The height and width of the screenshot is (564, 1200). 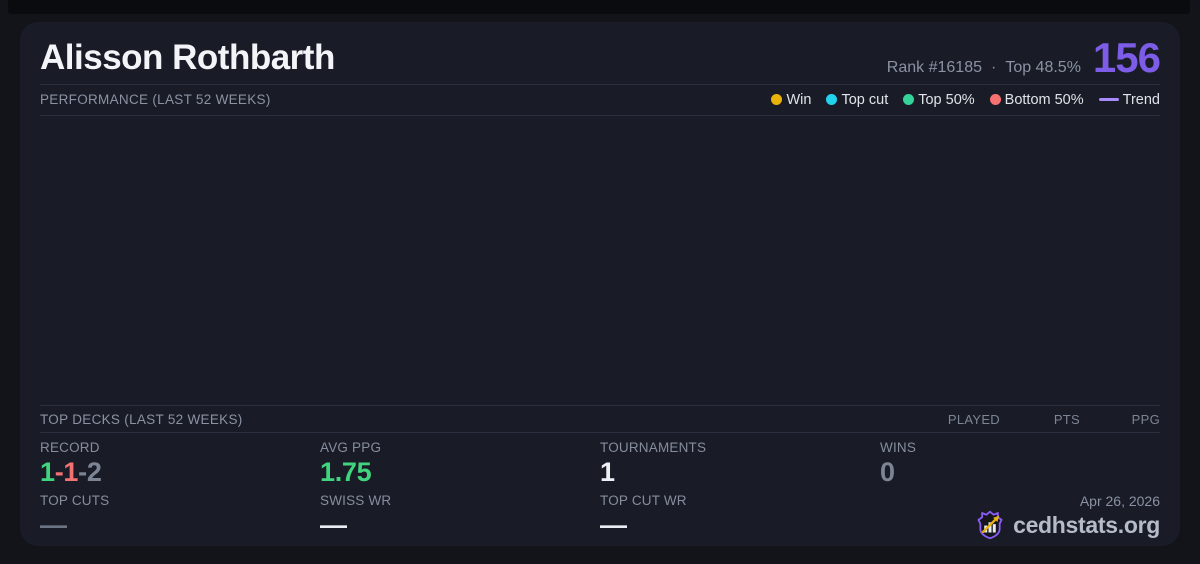 I want to click on column-header-pts: PTS, so click(x=1066, y=419).